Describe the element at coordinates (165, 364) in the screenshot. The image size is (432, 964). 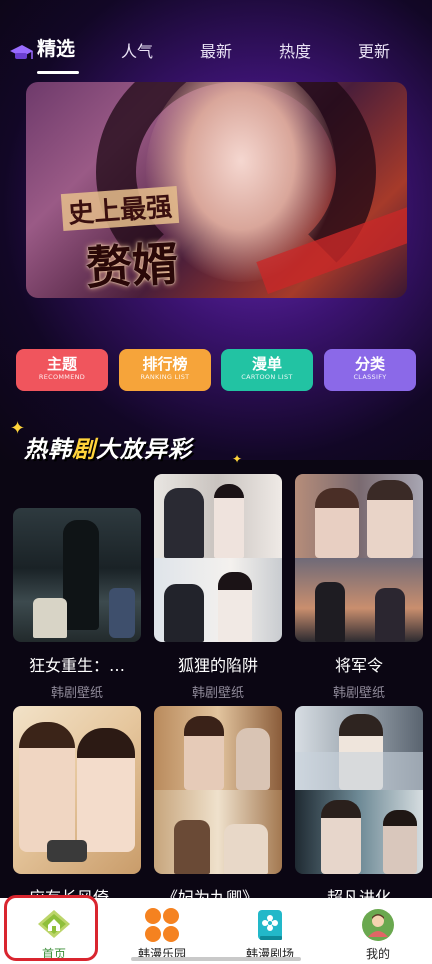
I see `category-label: 排行榜` at that location.